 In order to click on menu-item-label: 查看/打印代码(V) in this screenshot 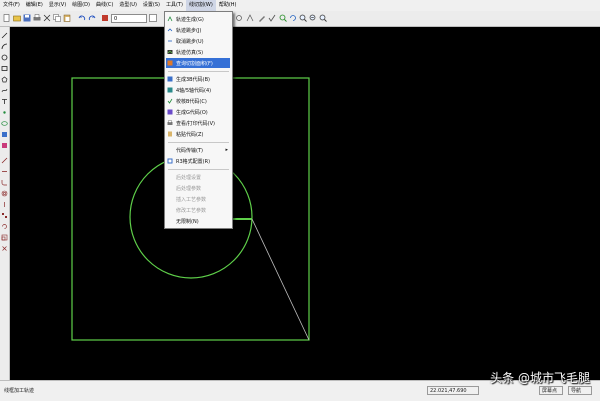, I will do `click(196, 123)`.